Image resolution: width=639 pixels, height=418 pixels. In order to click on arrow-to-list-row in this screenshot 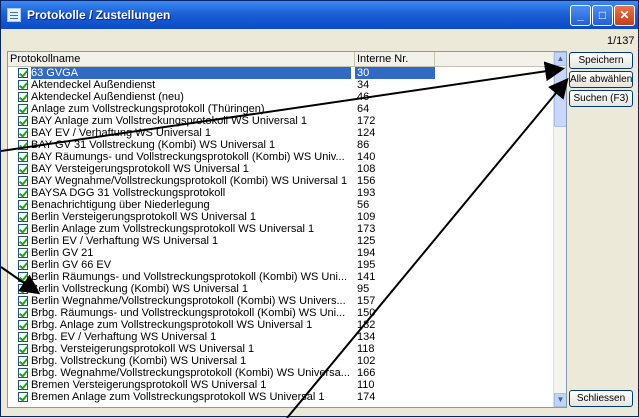, I will do `click(21, 280)`.